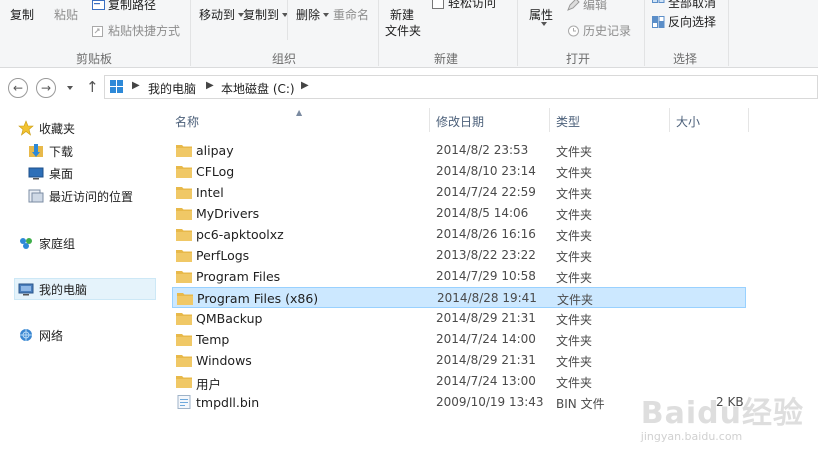 The image size is (818, 457). I want to click on nav-recent: 最近访问的位置, so click(80, 196).